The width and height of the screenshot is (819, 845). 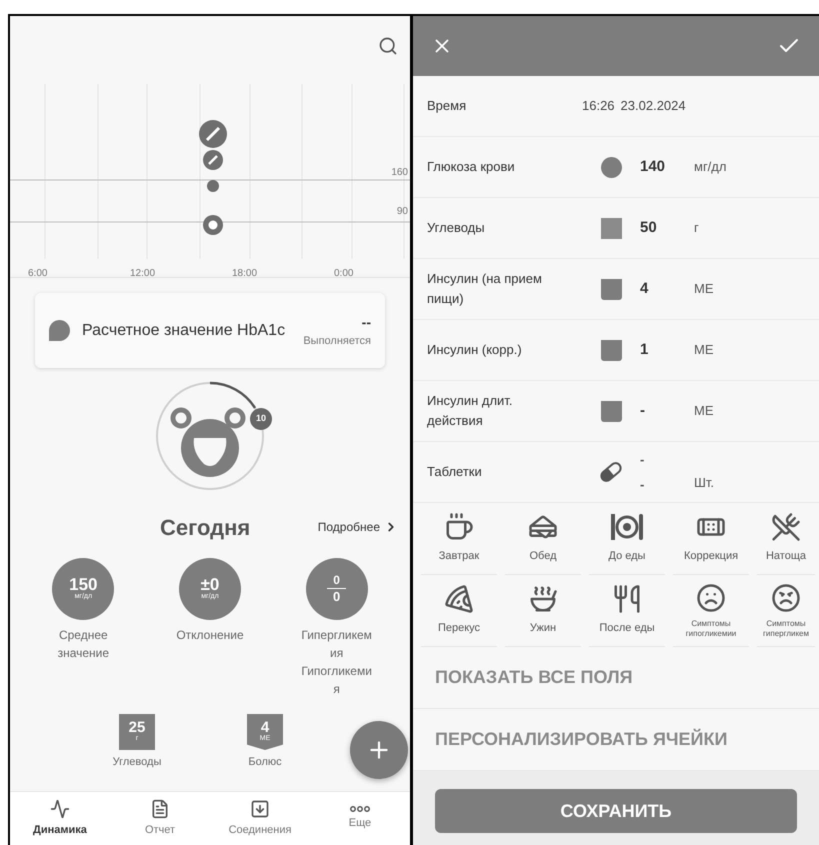 I want to click on save-button: СОХРАНИТЬ, so click(x=616, y=811).